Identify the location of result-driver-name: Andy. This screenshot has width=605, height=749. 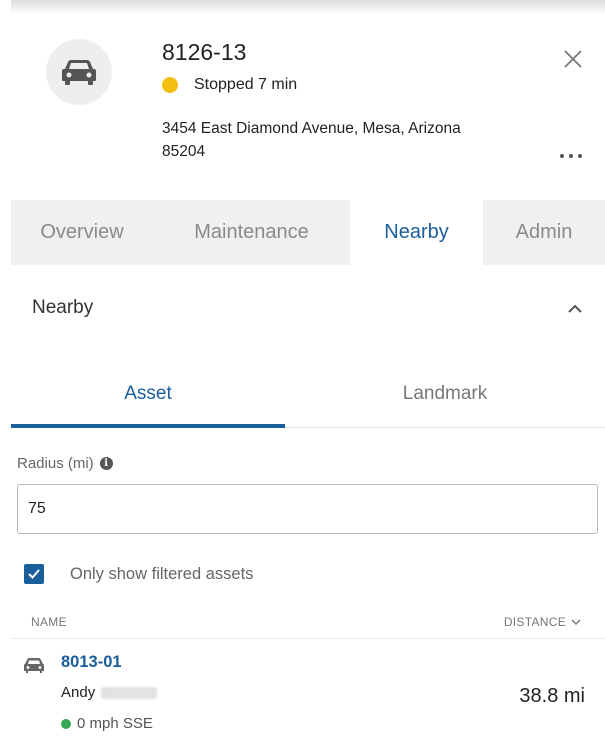
(78, 692).